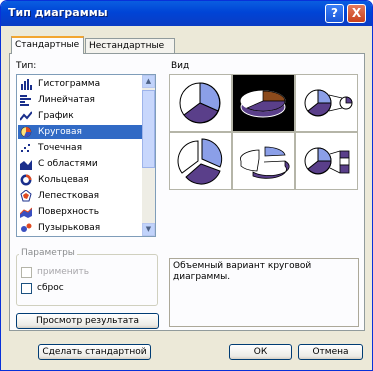 The height and width of the screenshot is (371, 373). Describe the element at coordinates (148, 129) in the screenshot. I see `scroll-thumb` at that location.